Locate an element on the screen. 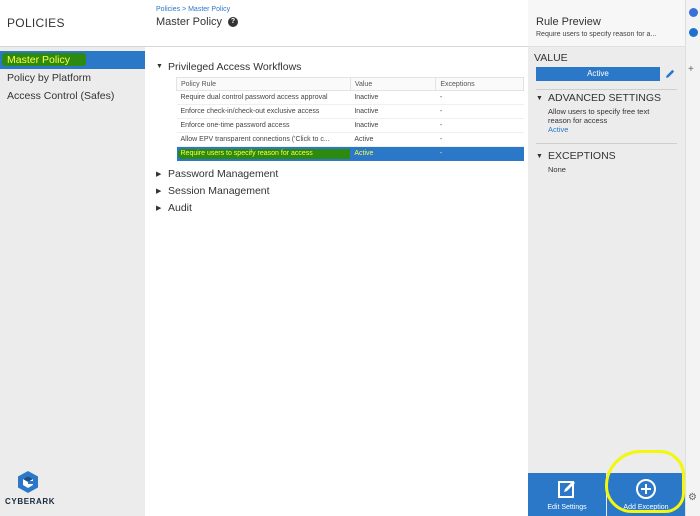 The image size is (700, 516). section-title: Privileged Access Workflows is located at coordinates (235, 66).